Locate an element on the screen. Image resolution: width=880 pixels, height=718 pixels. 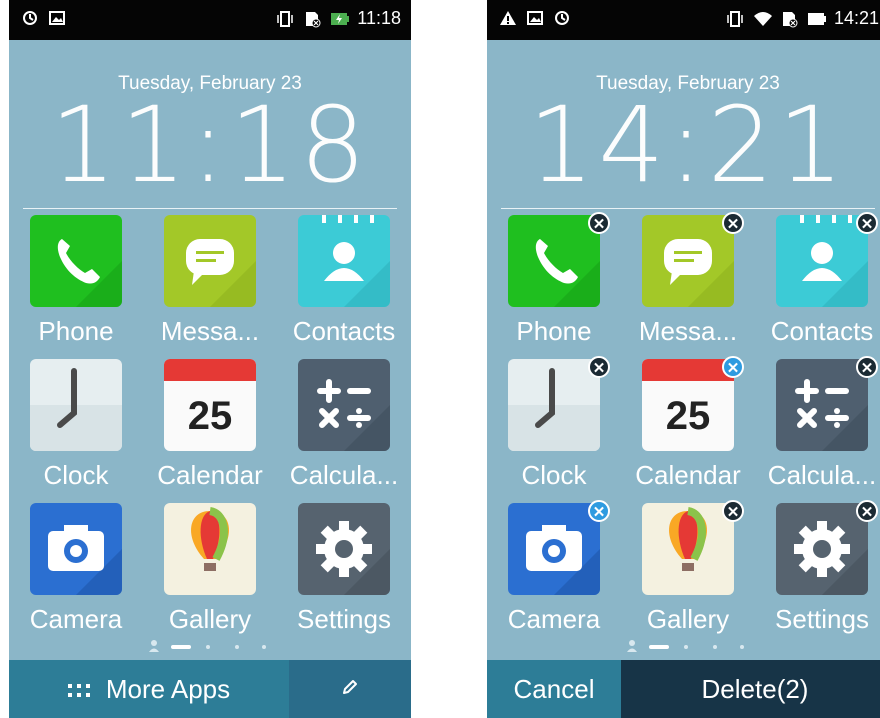
status-time: 11:18 is located at coordinates (379, 18).